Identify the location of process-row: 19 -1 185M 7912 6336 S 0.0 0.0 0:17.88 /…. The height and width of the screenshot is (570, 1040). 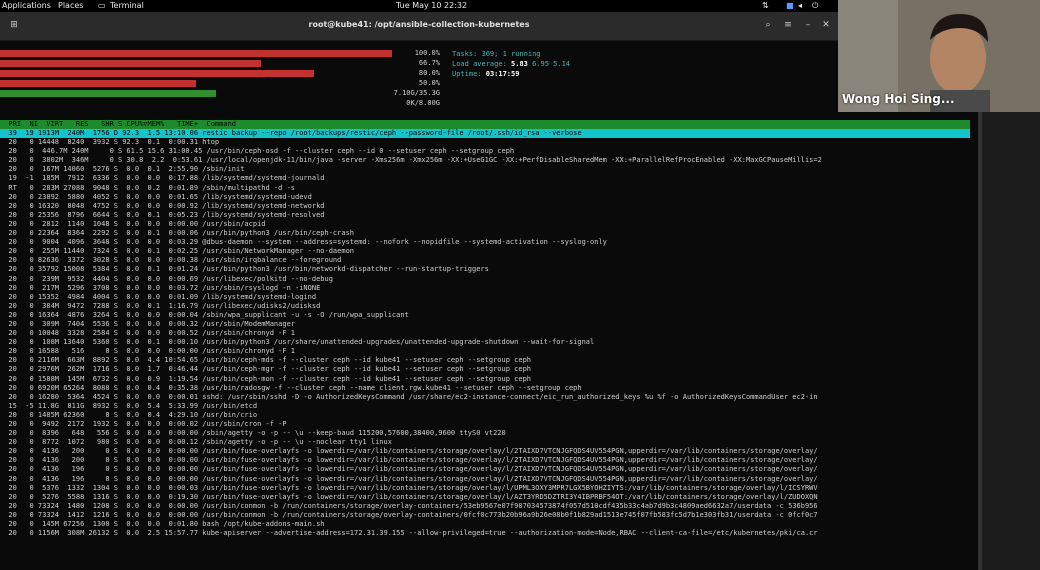
(489, 178).